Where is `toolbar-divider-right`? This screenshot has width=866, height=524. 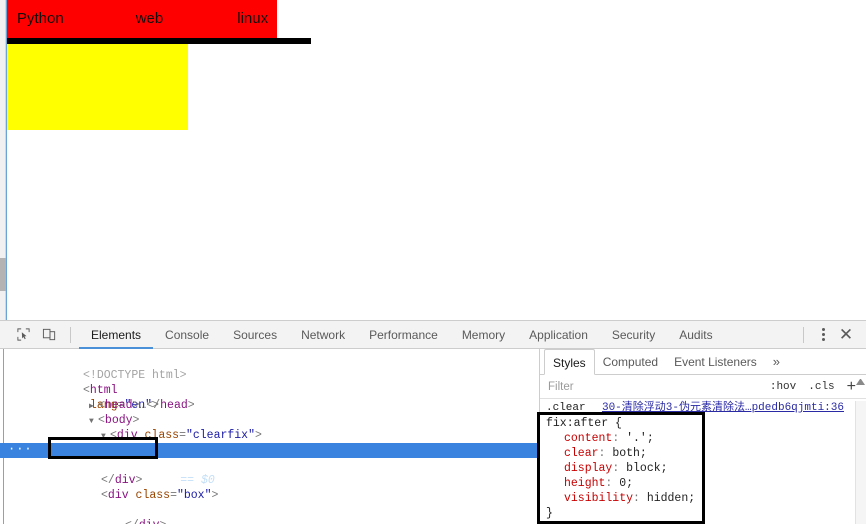
toolbar-divider-right is located at coordinates (803, 334).